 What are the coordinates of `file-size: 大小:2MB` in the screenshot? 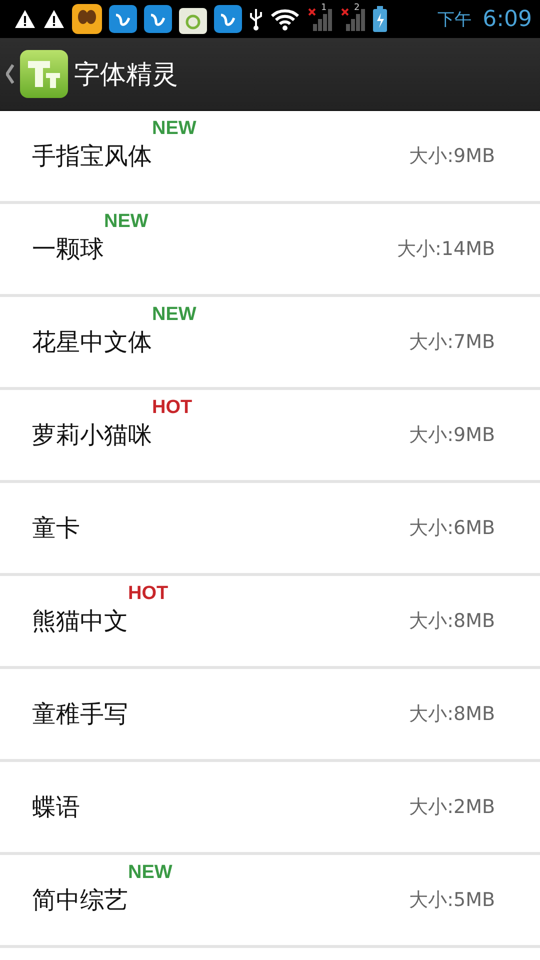 It's located at (452, 807).